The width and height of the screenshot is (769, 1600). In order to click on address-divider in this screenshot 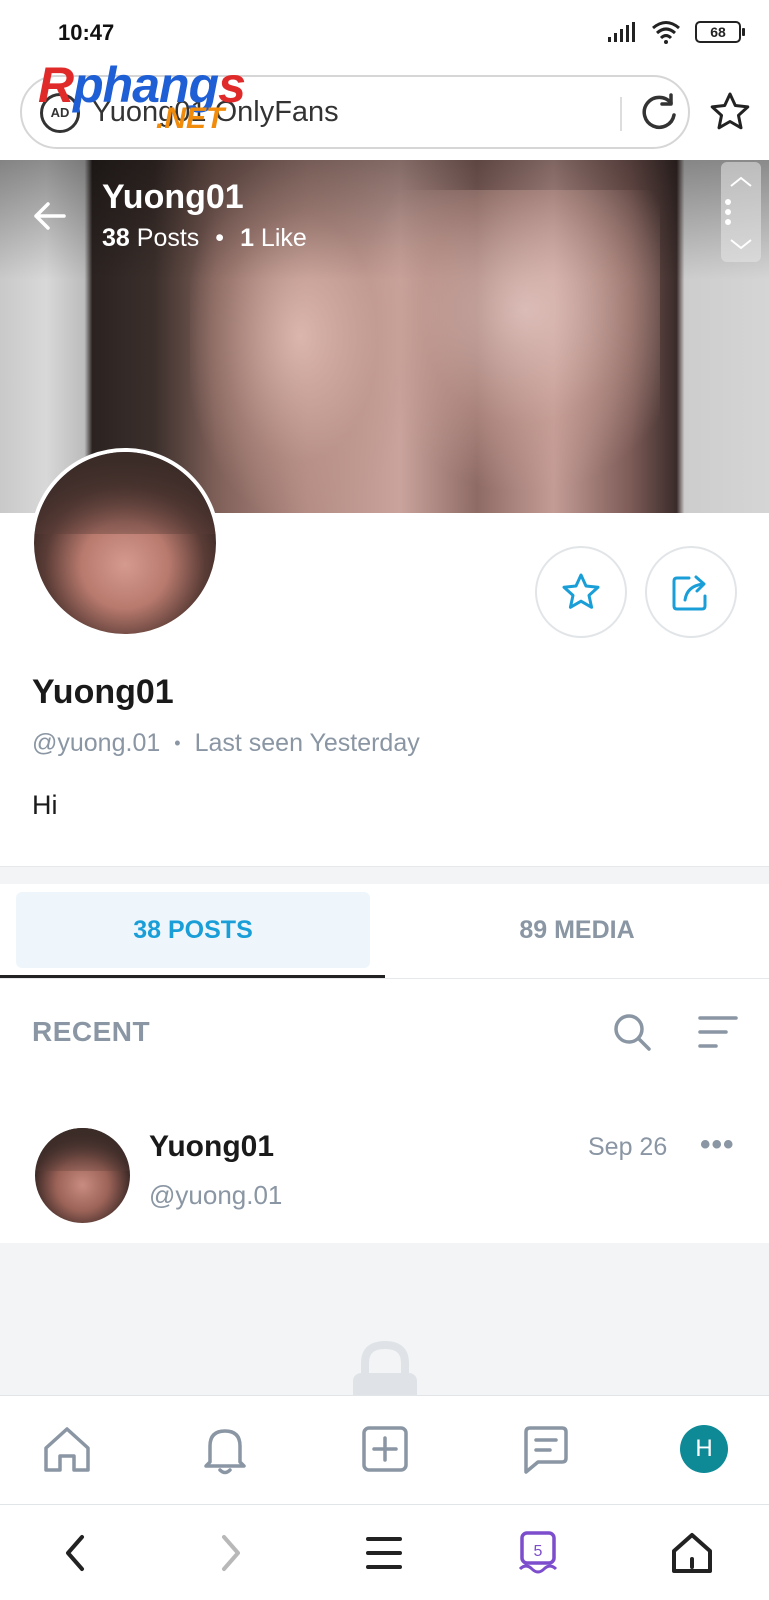, I will do `click(621, 114)`.